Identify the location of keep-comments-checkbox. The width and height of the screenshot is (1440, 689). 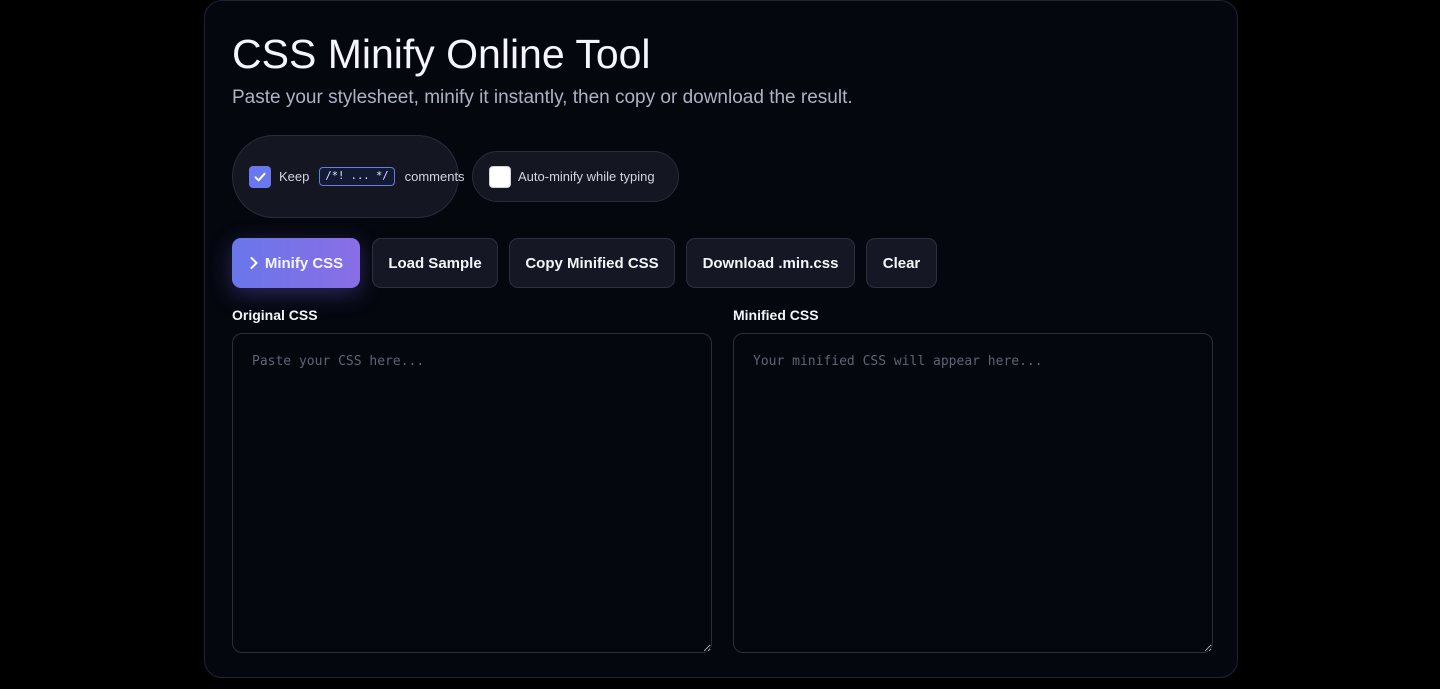
(260, 176).